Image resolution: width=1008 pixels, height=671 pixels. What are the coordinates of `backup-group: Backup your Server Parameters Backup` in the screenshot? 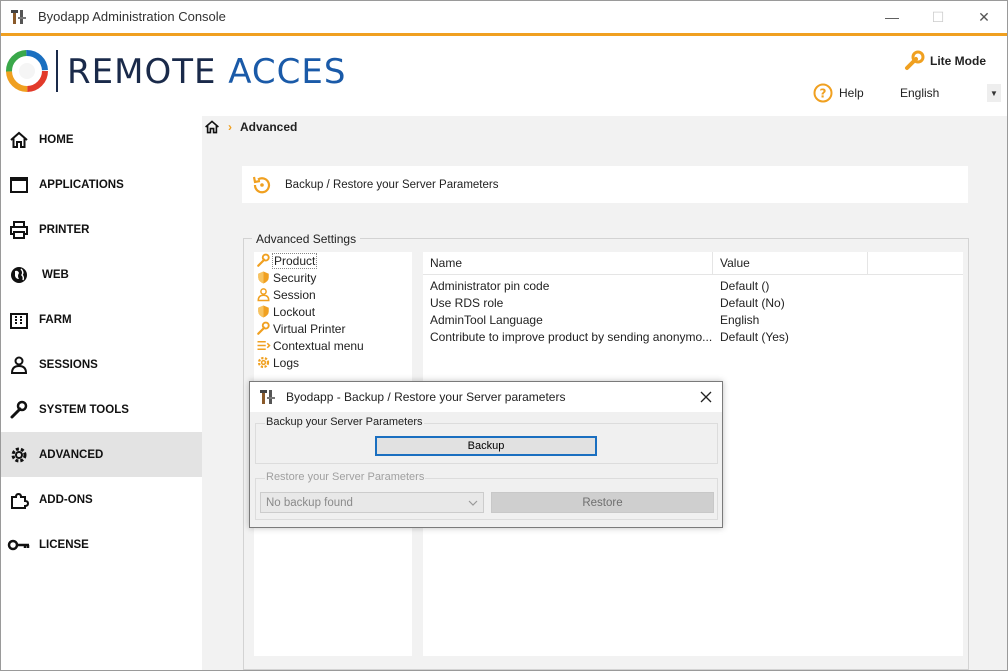 It's located at (486, 440).